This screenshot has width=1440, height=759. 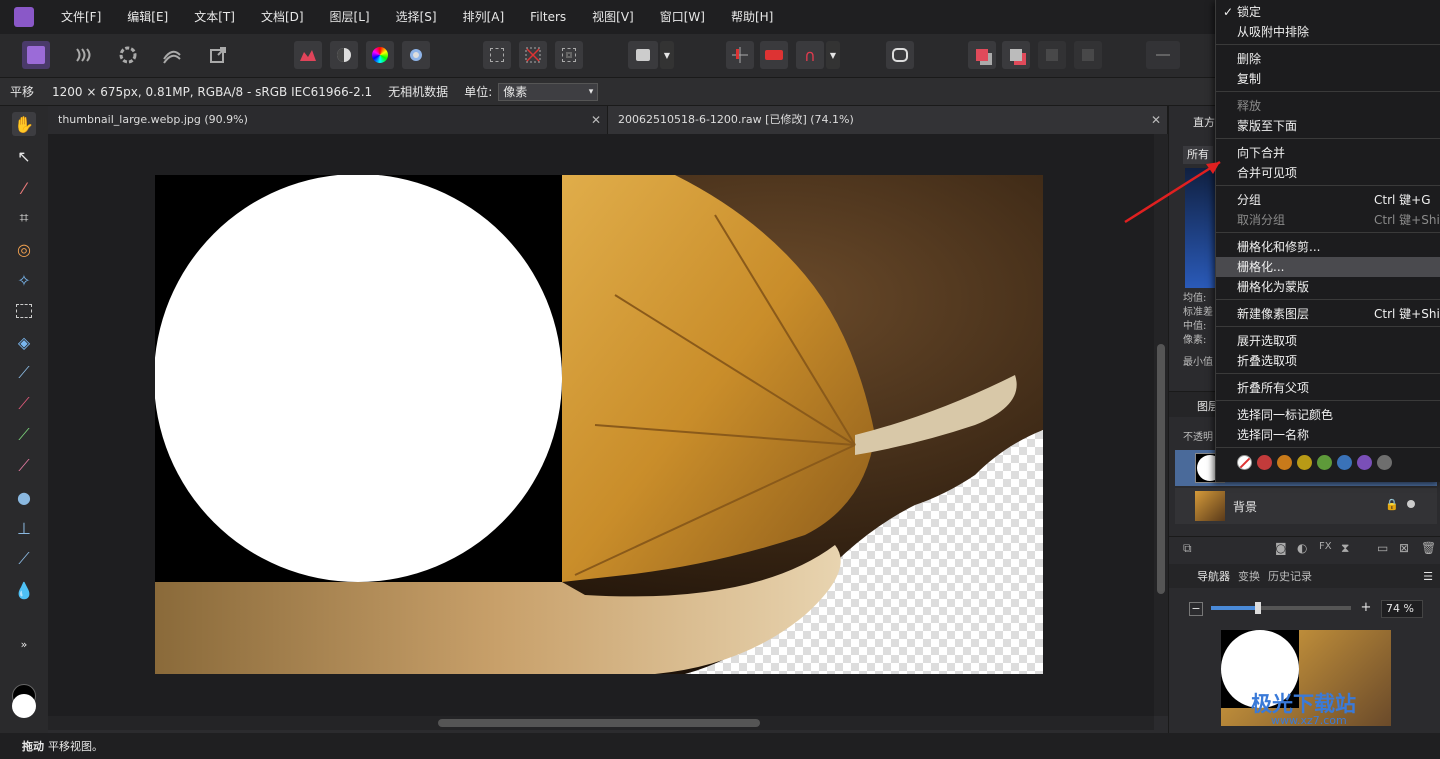 I want to click on magnet-icon: ∩, so click(x=810, y=55).